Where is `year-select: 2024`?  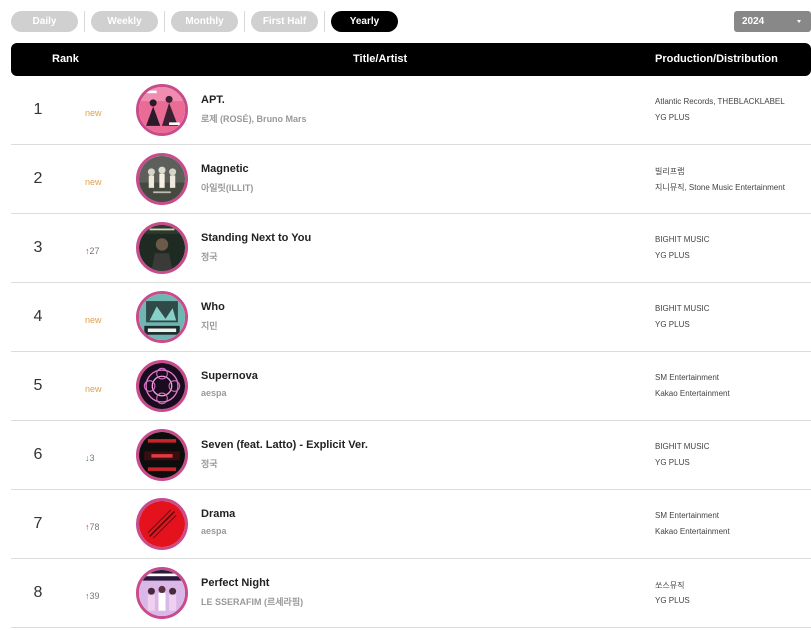 year-select: 2024 is located at coordinates (772, 21).